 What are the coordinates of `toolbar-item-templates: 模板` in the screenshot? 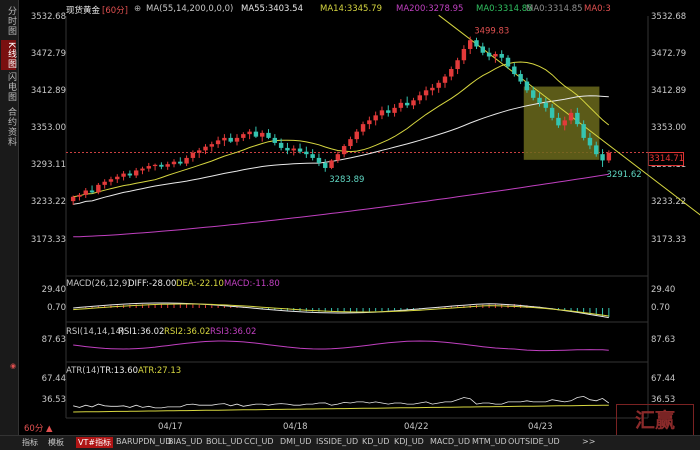 It's located at (56, 442).